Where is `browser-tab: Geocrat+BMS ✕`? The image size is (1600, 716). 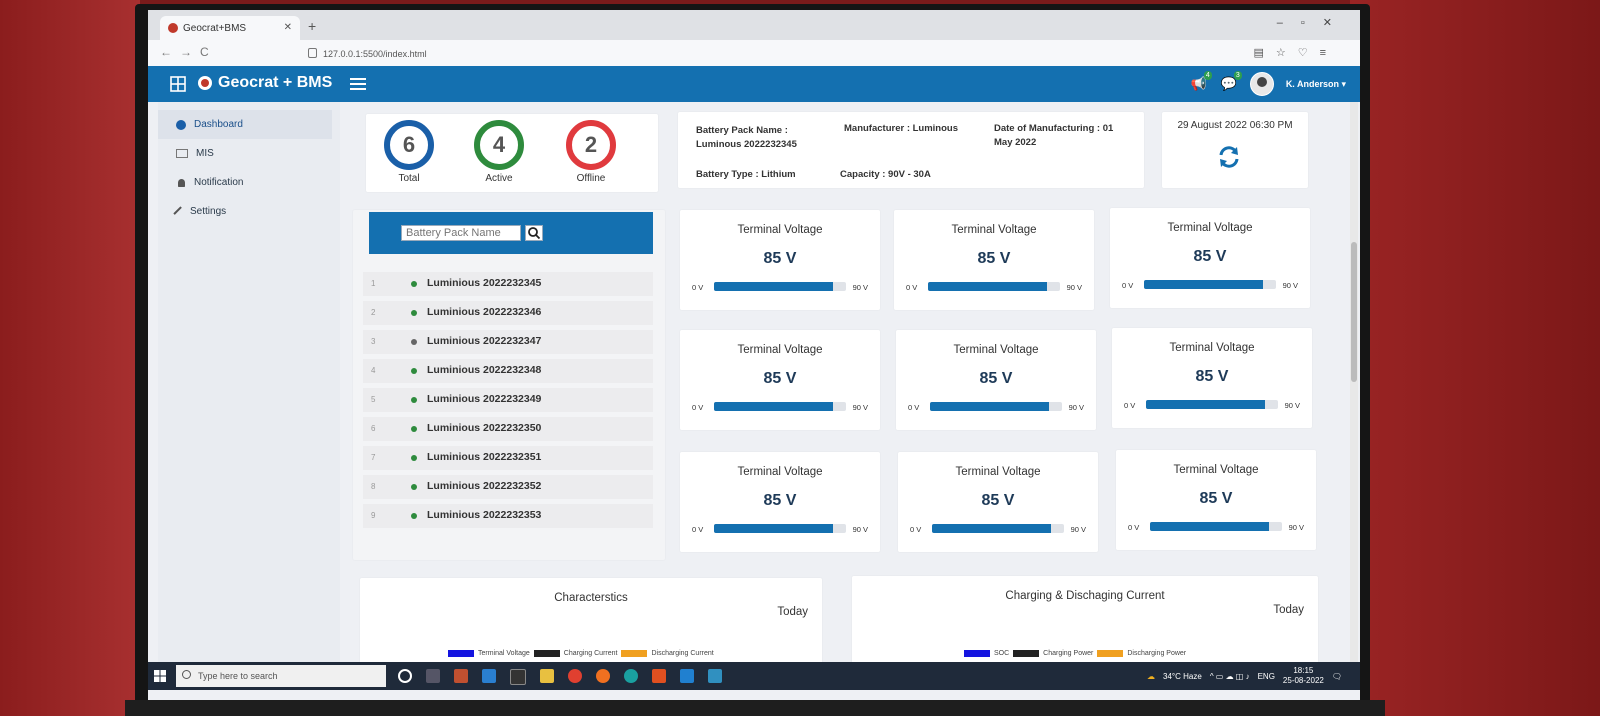
browser-tab: Geocrat+BMS ✕ is located at coordinates (230, 28).